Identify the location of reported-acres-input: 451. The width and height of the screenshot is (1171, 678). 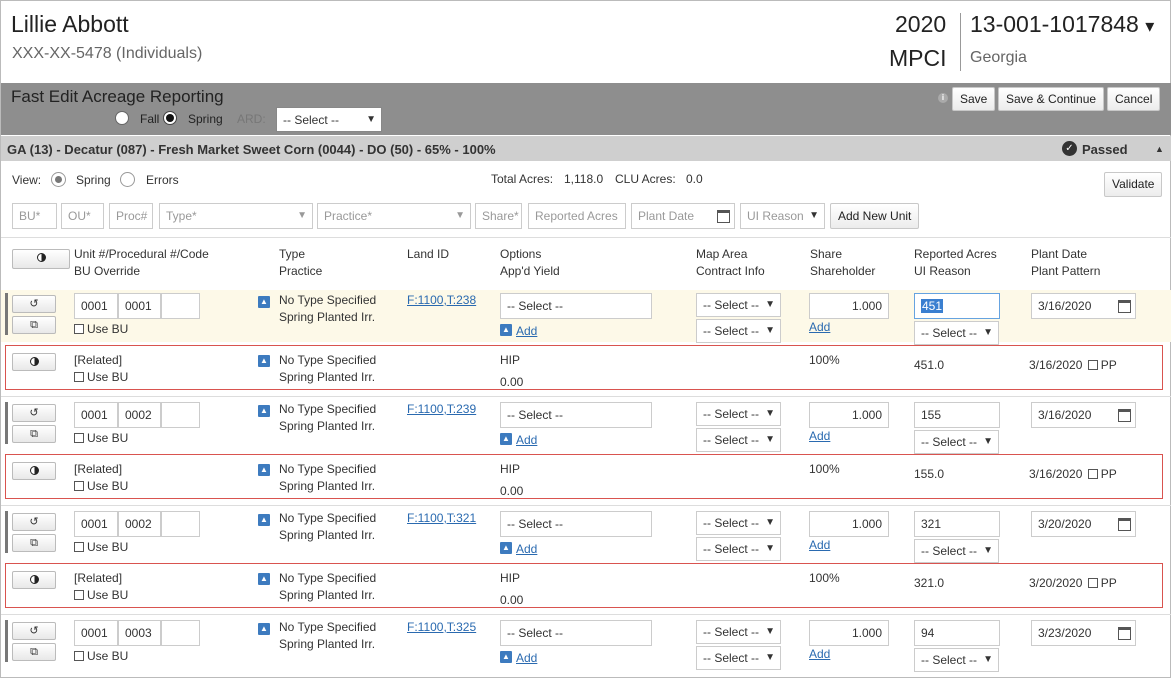
(957, 306).